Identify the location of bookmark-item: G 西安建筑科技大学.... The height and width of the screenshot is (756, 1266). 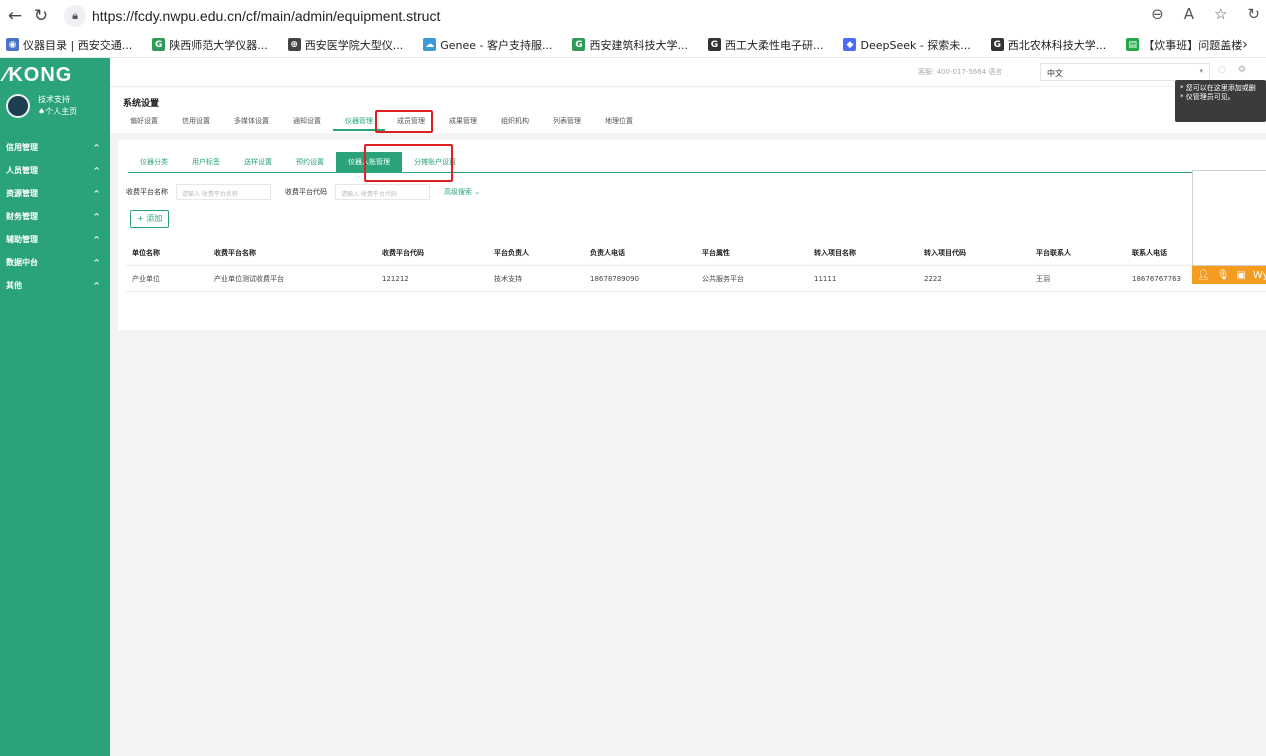
(630, 45).